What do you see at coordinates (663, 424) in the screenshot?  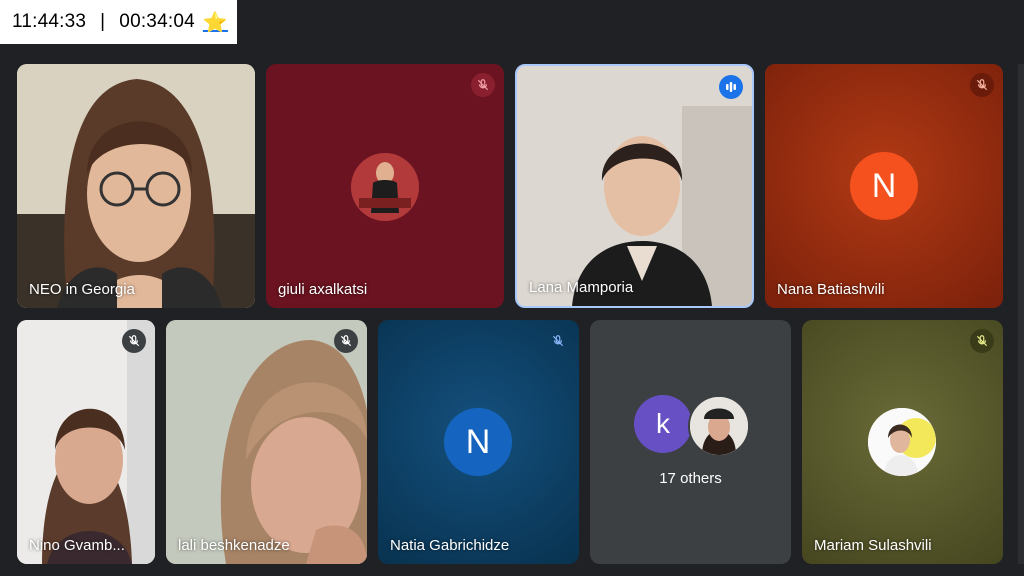 I see `avatar: k` at bounding box center [663, 424].